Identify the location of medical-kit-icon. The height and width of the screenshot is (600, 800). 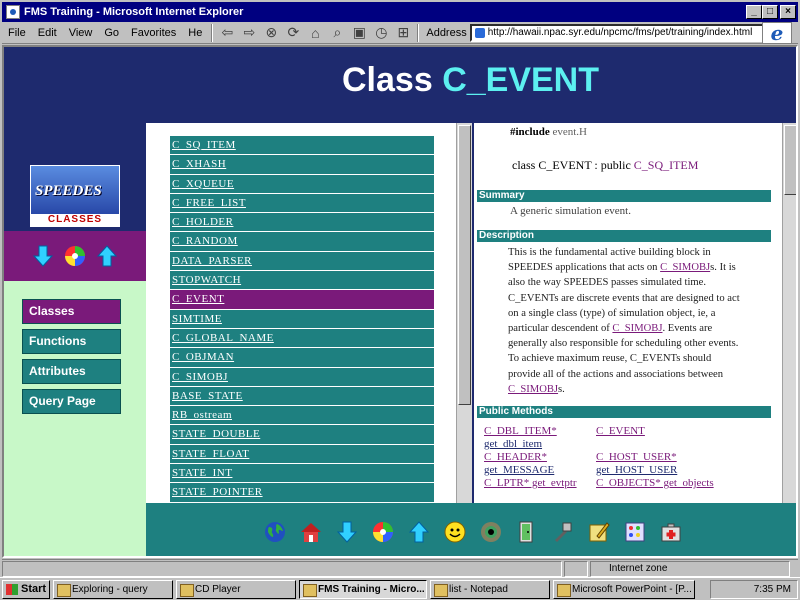
(671, 532).